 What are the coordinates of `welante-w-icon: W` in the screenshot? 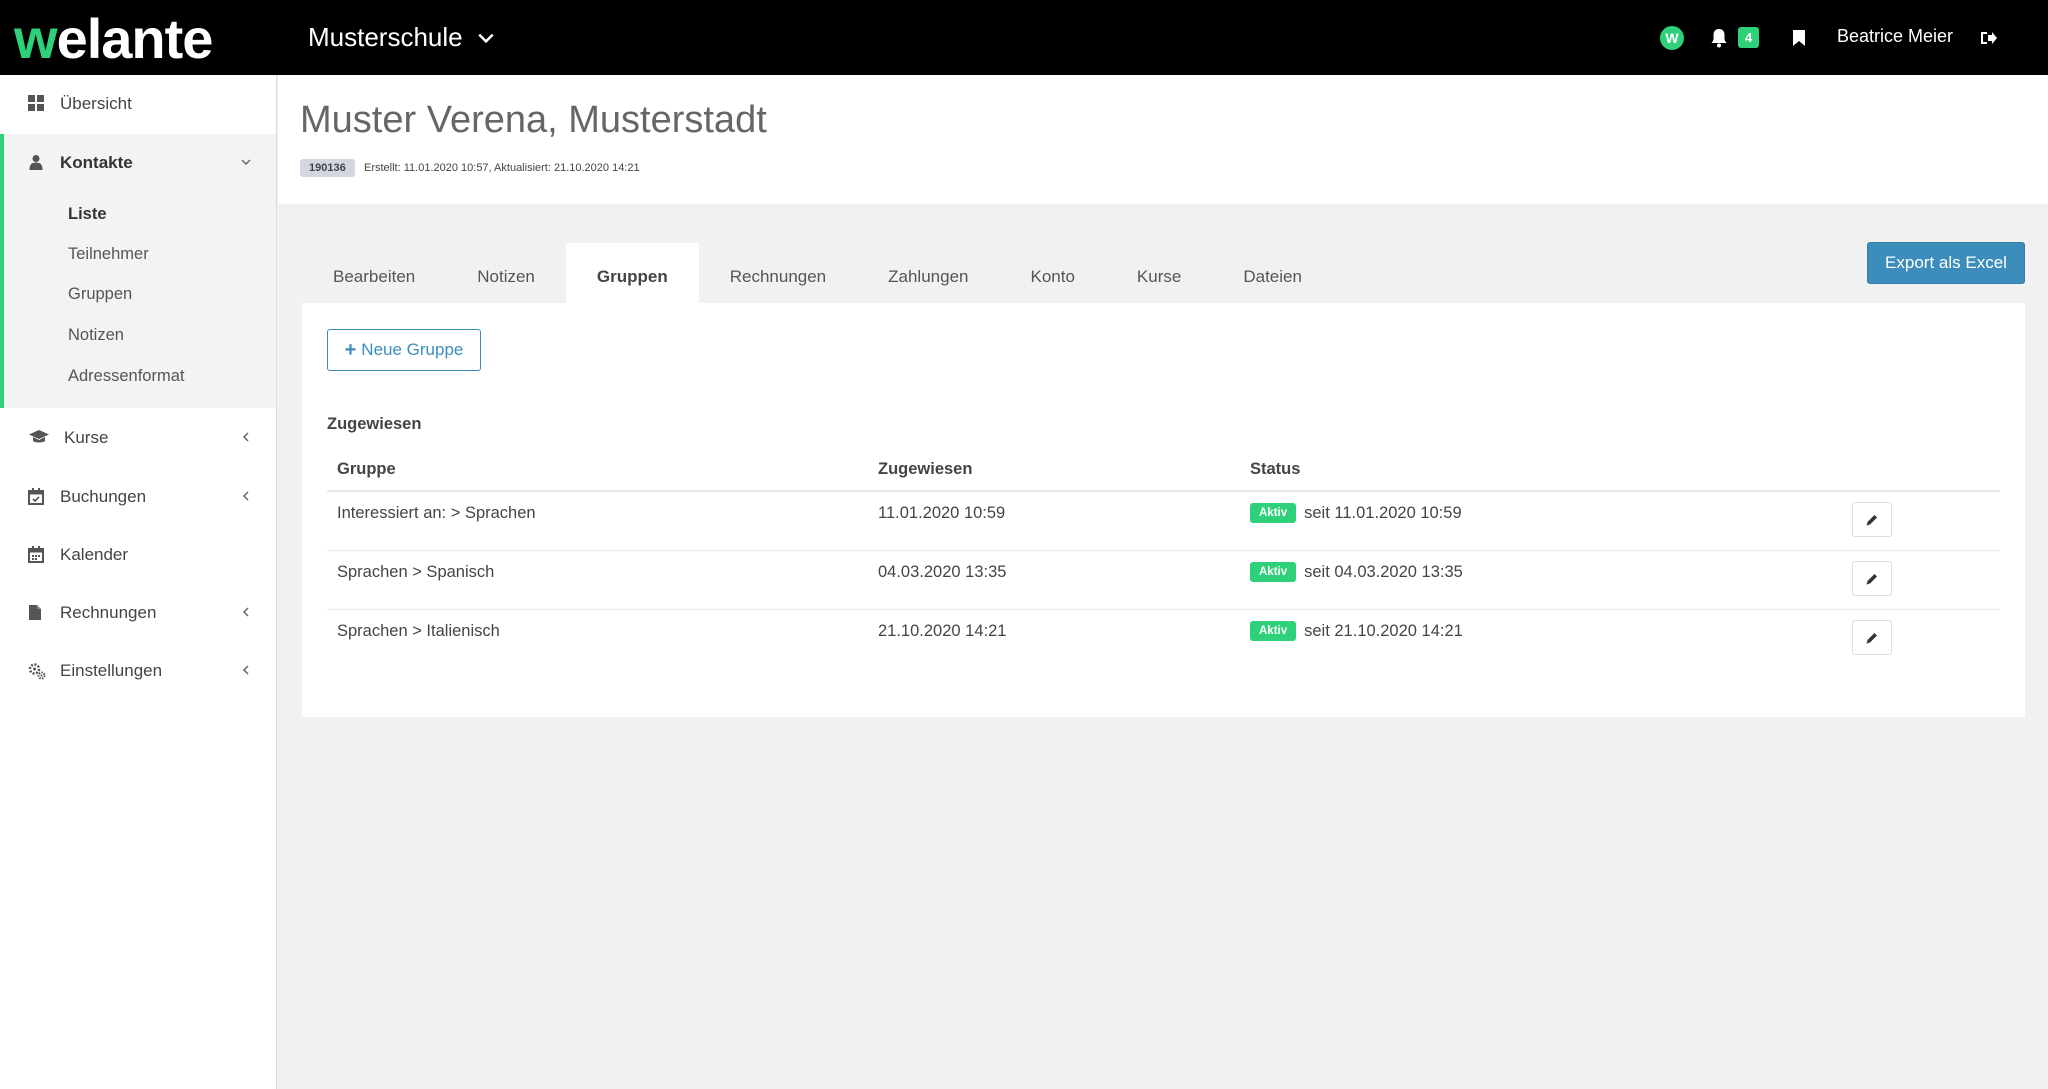 It's located at (1672, 38).